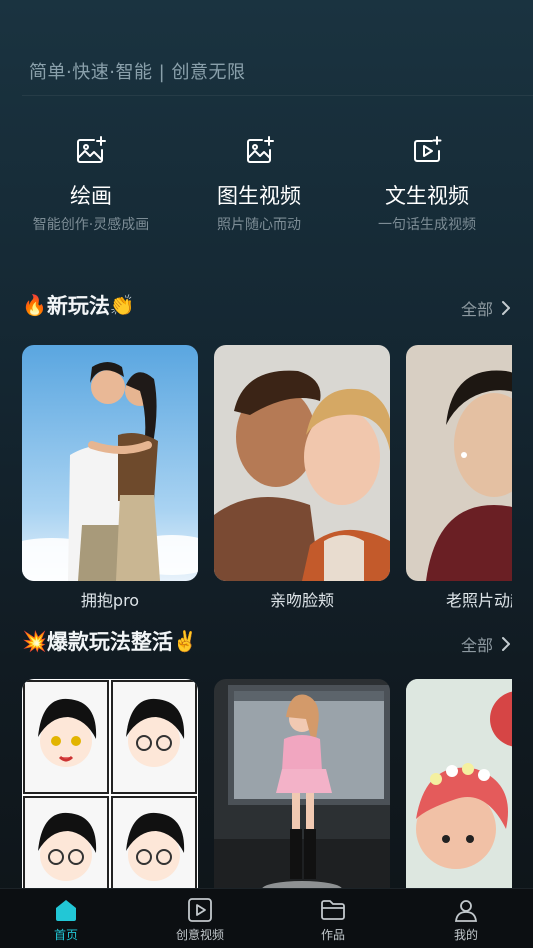 The width and height of the screenshot is (533, 948). Describe the element at coordinates (91, 225) in the screenshot. I see `tool-desc: 智能创作·灵感成画` at that location.